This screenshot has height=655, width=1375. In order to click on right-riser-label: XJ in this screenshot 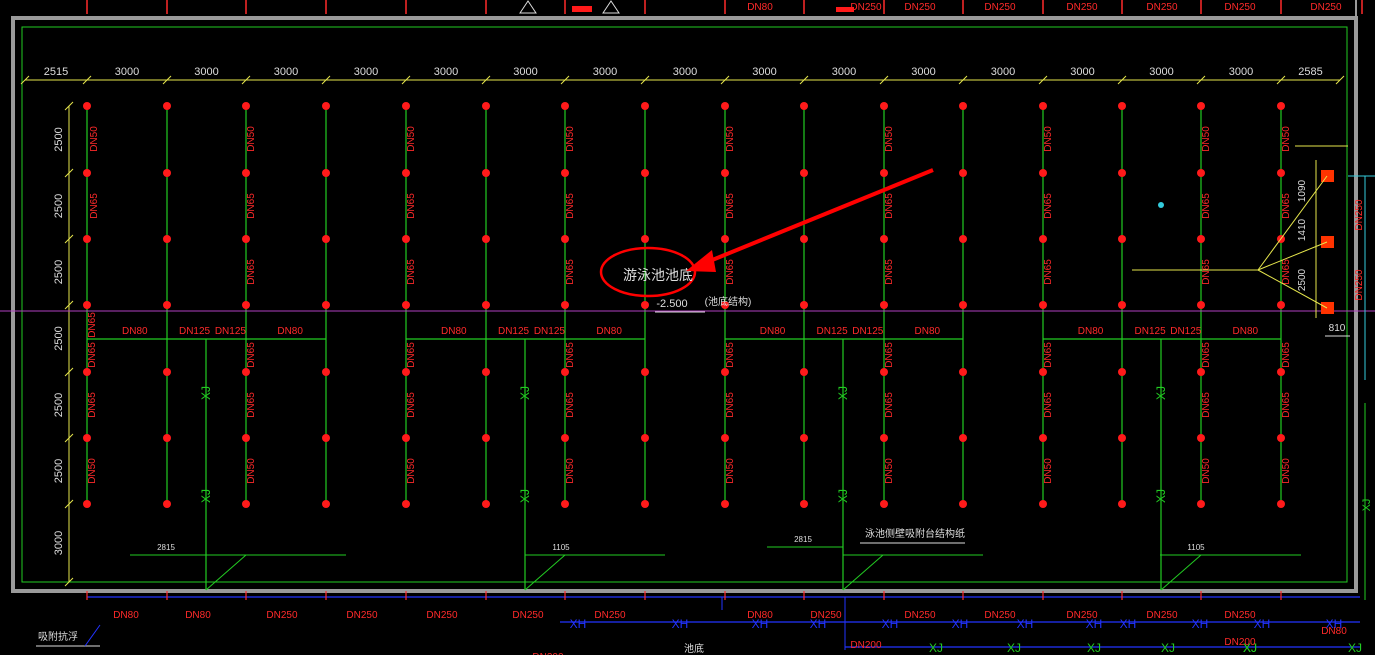, I will do `click(1367, 505)`.